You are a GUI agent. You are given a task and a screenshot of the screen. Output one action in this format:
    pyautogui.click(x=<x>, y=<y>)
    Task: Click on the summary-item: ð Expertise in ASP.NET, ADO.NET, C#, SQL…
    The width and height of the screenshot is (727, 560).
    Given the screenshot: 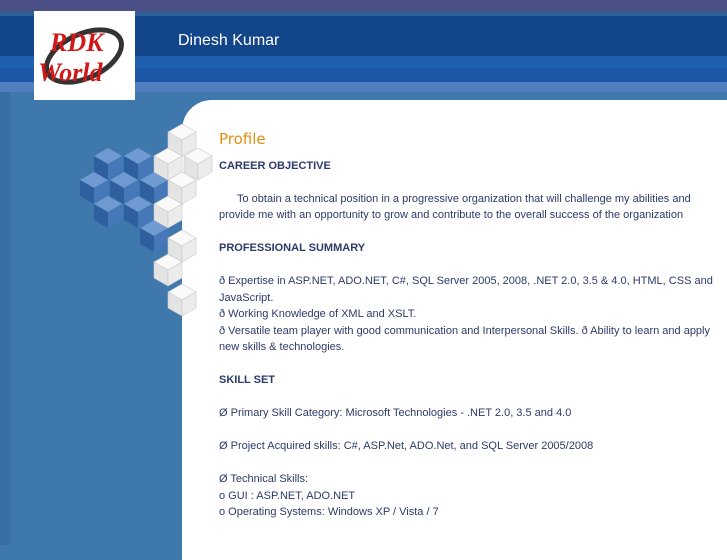 What is the action you would take?
    pyautogui.click(x=466, y=289)
    